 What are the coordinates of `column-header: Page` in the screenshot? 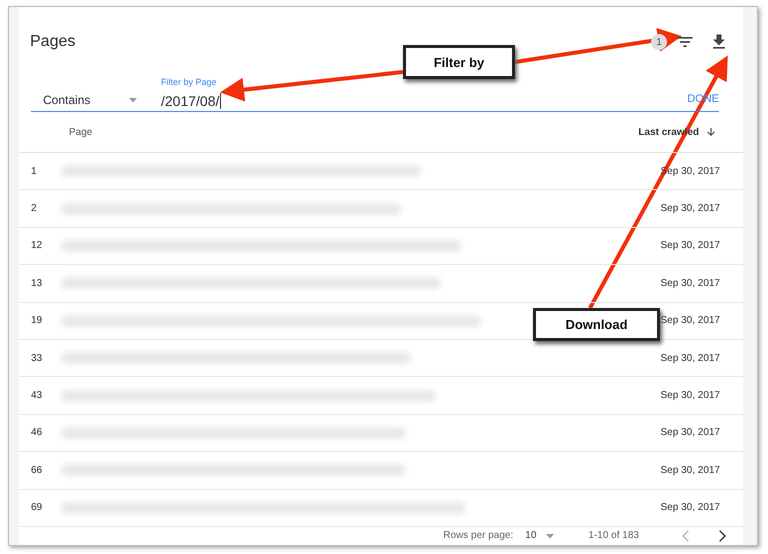 It's located at (80, 132).